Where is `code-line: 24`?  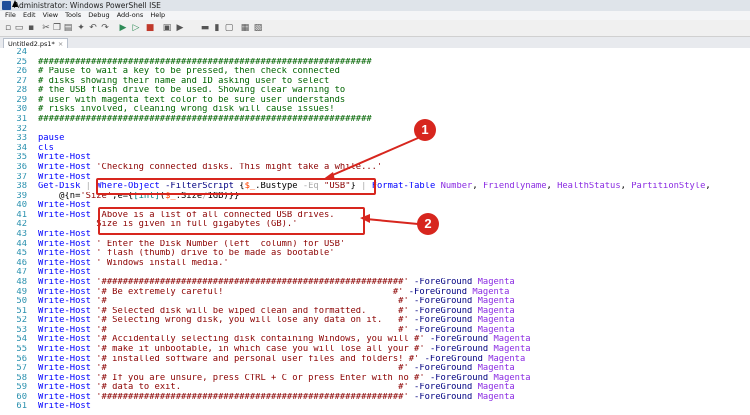 code-line: 24 is located at coordinates (375, 53).